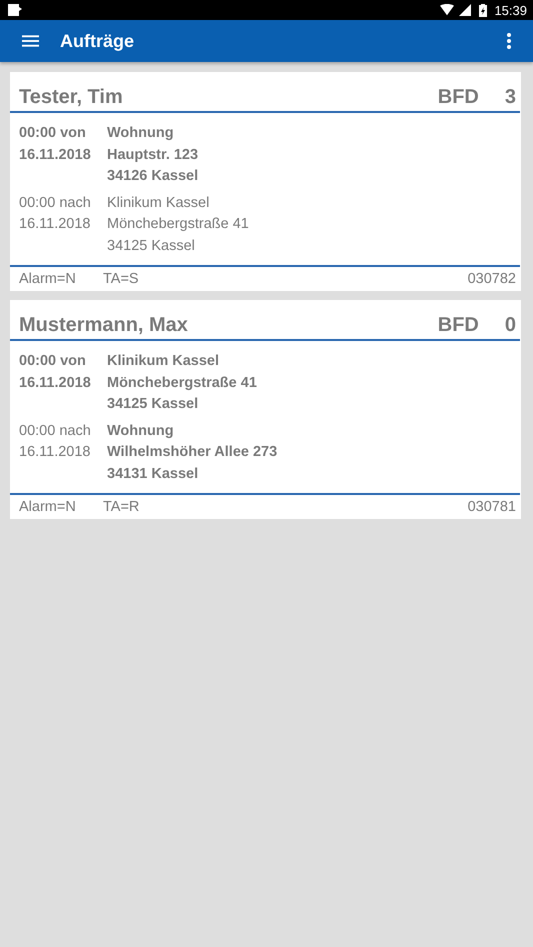 This screenshot has height=947, width=533. What do you see at coordinates (121, 279) in the screenshot?
I see `transport-type: TA=S` at bounding box center [121, 279].